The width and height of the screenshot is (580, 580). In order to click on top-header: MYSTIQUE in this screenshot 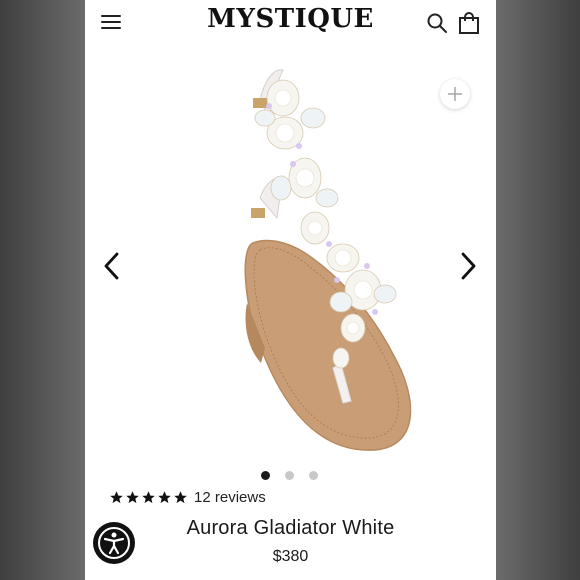, I will do `click(290, 24)`.